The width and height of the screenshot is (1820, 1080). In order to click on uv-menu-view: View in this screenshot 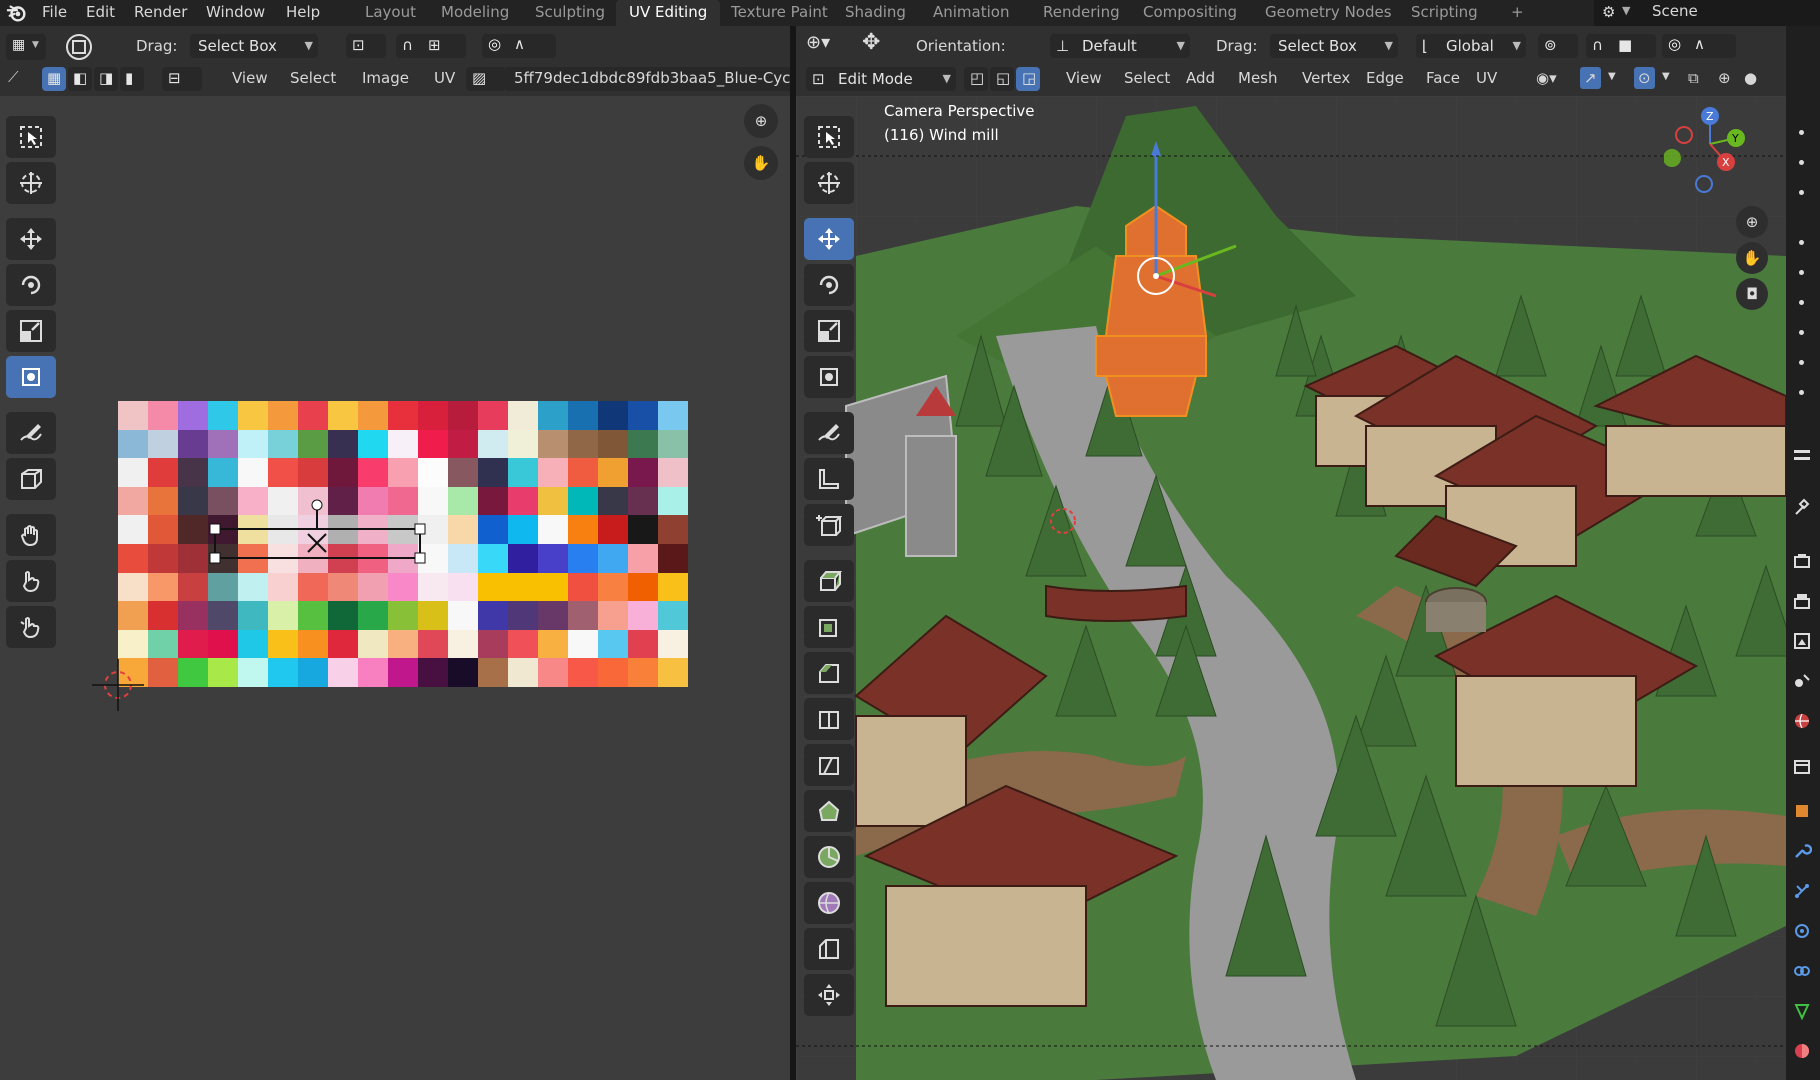, I will do `click(250, 78)`.